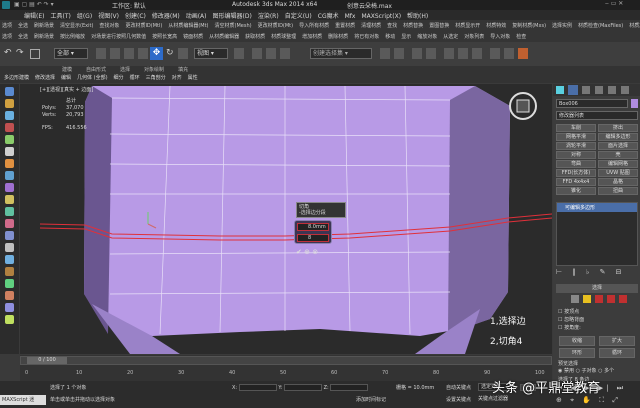  Describe the element at coordinates (576, 155) in the screenshot. I see `modifier-button: 对称` at that location.